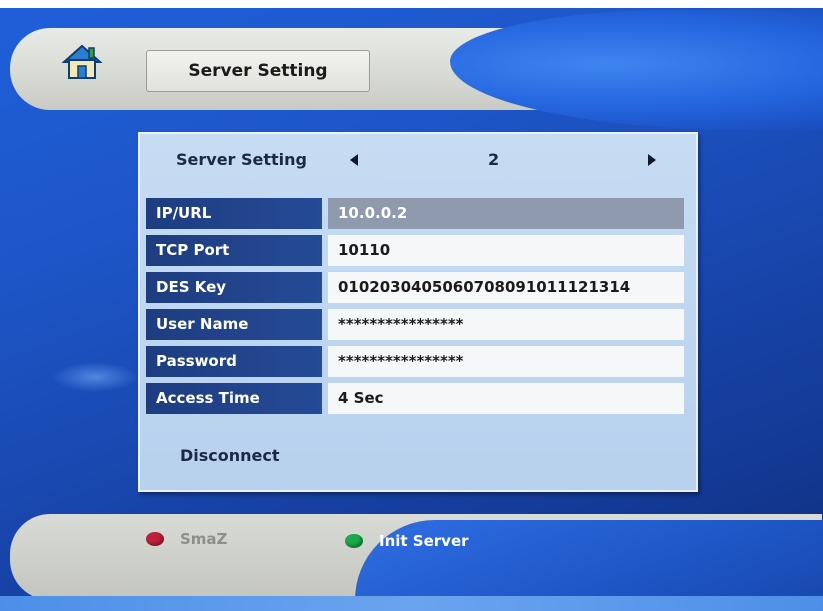 Image resolution: width=823 pixels, height=611 pixels. Describe the element at coordinates (204, 539) in the screenshot. I see `red-key-label: SmaZ` at that location.